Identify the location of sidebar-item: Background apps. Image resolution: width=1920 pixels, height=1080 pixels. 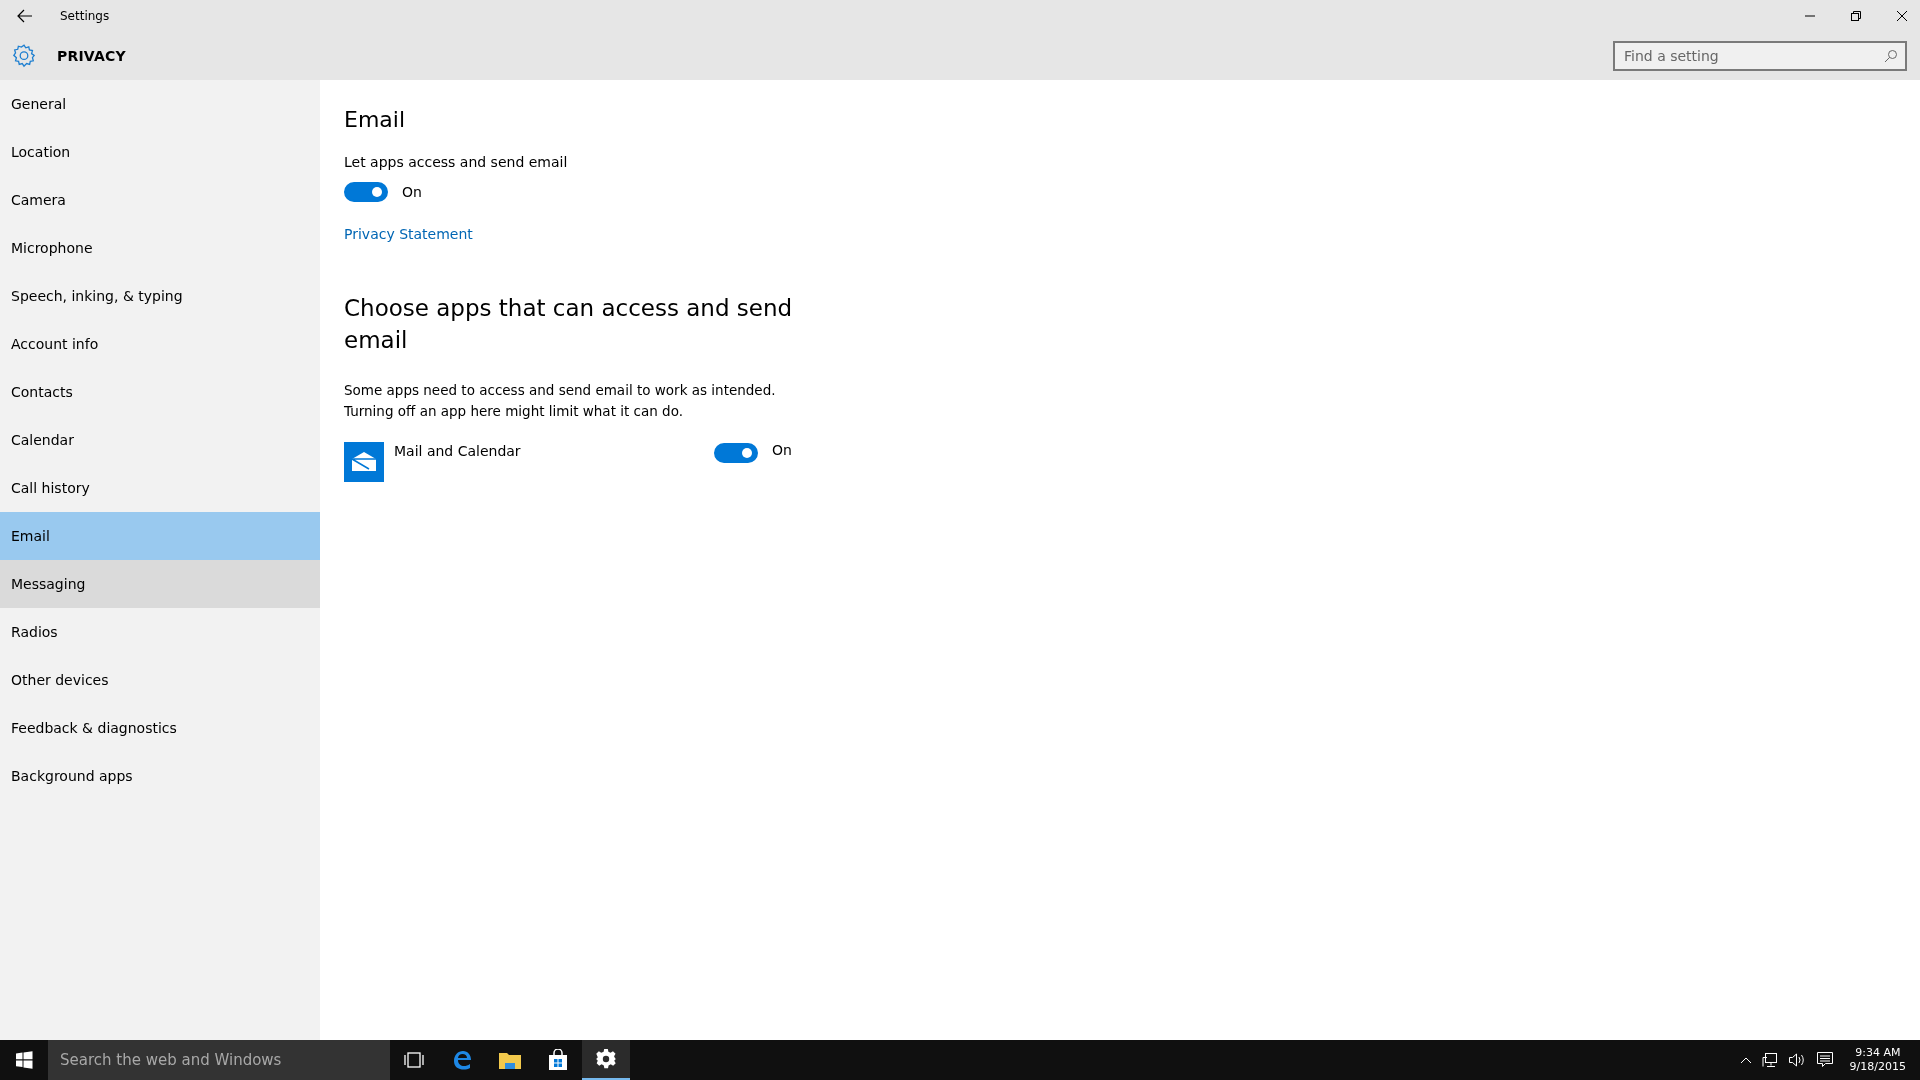
(160, 776).